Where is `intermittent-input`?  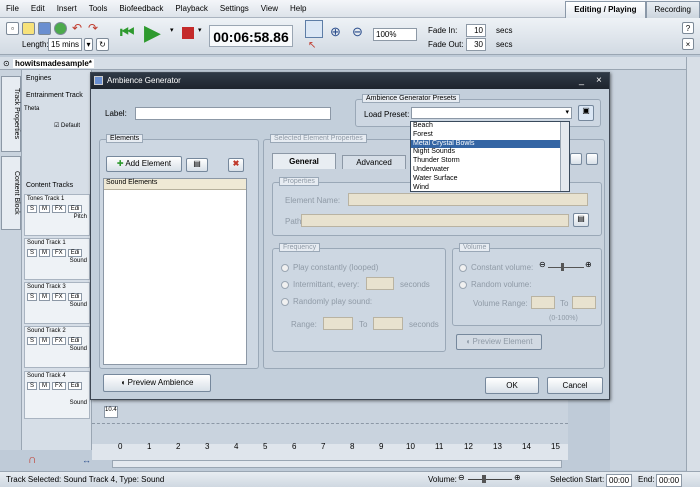 intermittent-input is located at coordinates (380, 283).